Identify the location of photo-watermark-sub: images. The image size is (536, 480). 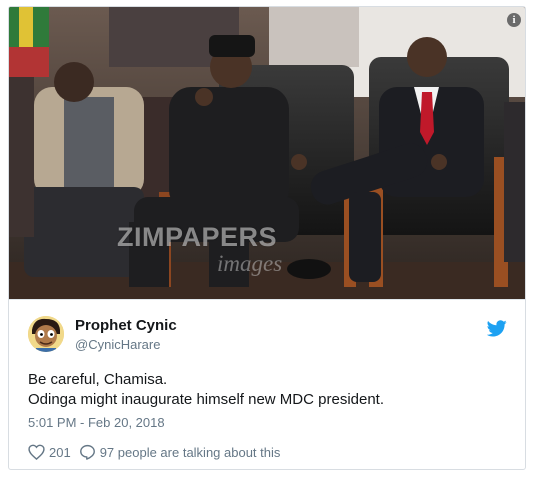
(250, 263).